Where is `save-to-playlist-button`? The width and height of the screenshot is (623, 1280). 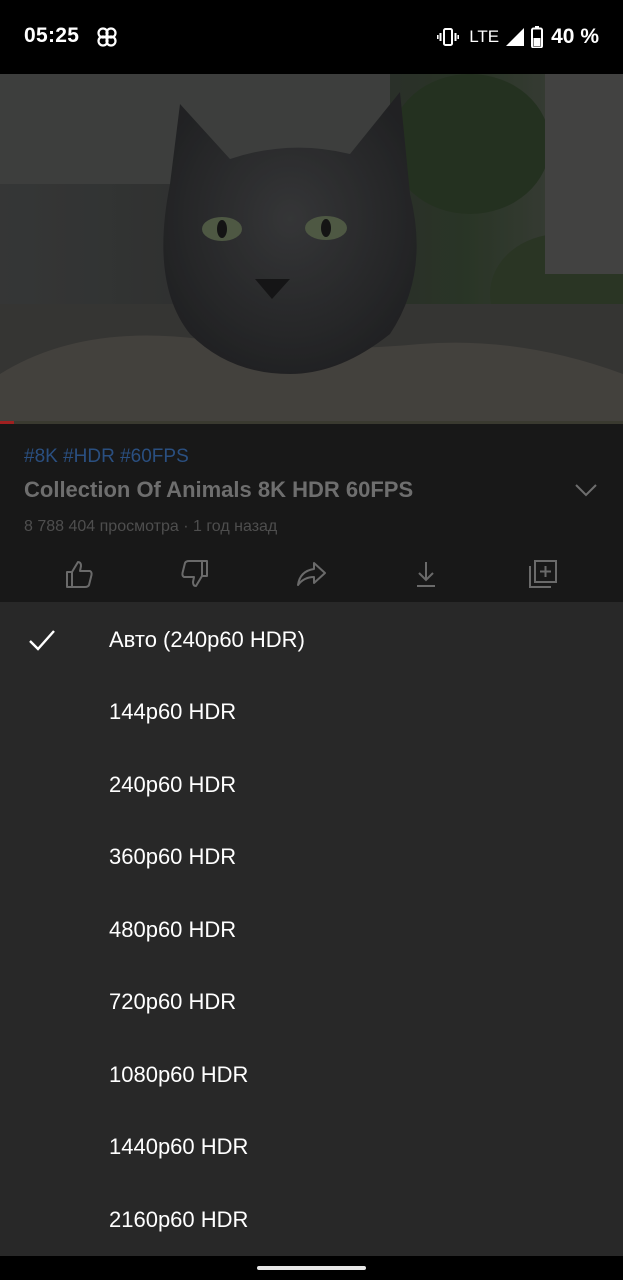 save-to-playlist-button is located at coordinates (543, 574).